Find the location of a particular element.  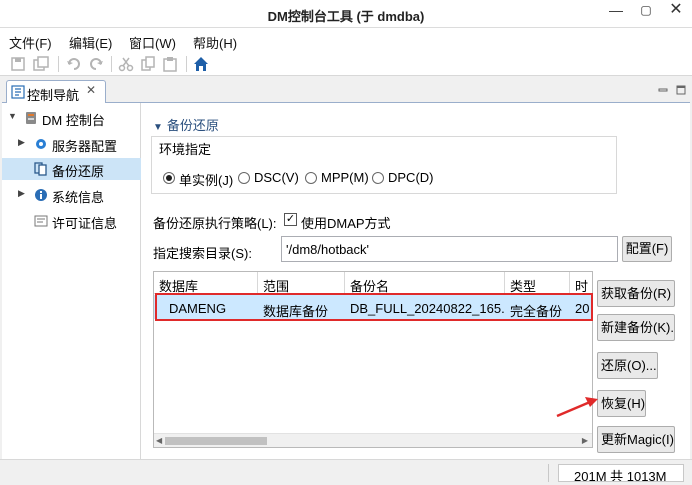

maximize-view-icon is located at coordinates (681, 90).